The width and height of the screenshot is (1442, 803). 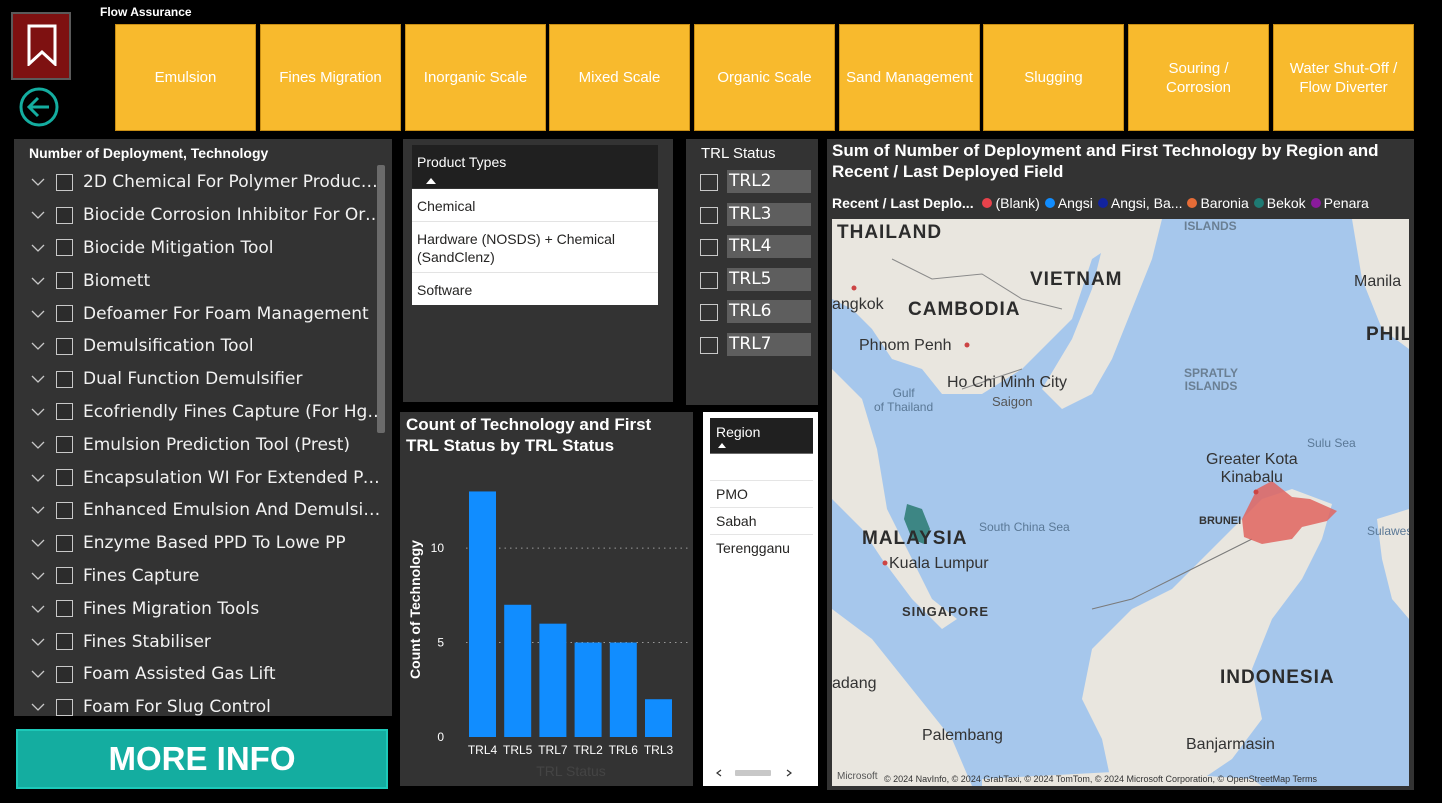 What do you see at coordinates (1339, 203) in the screenshot?
I see `legend-item: Penara` at bounding box center [1339, 203].